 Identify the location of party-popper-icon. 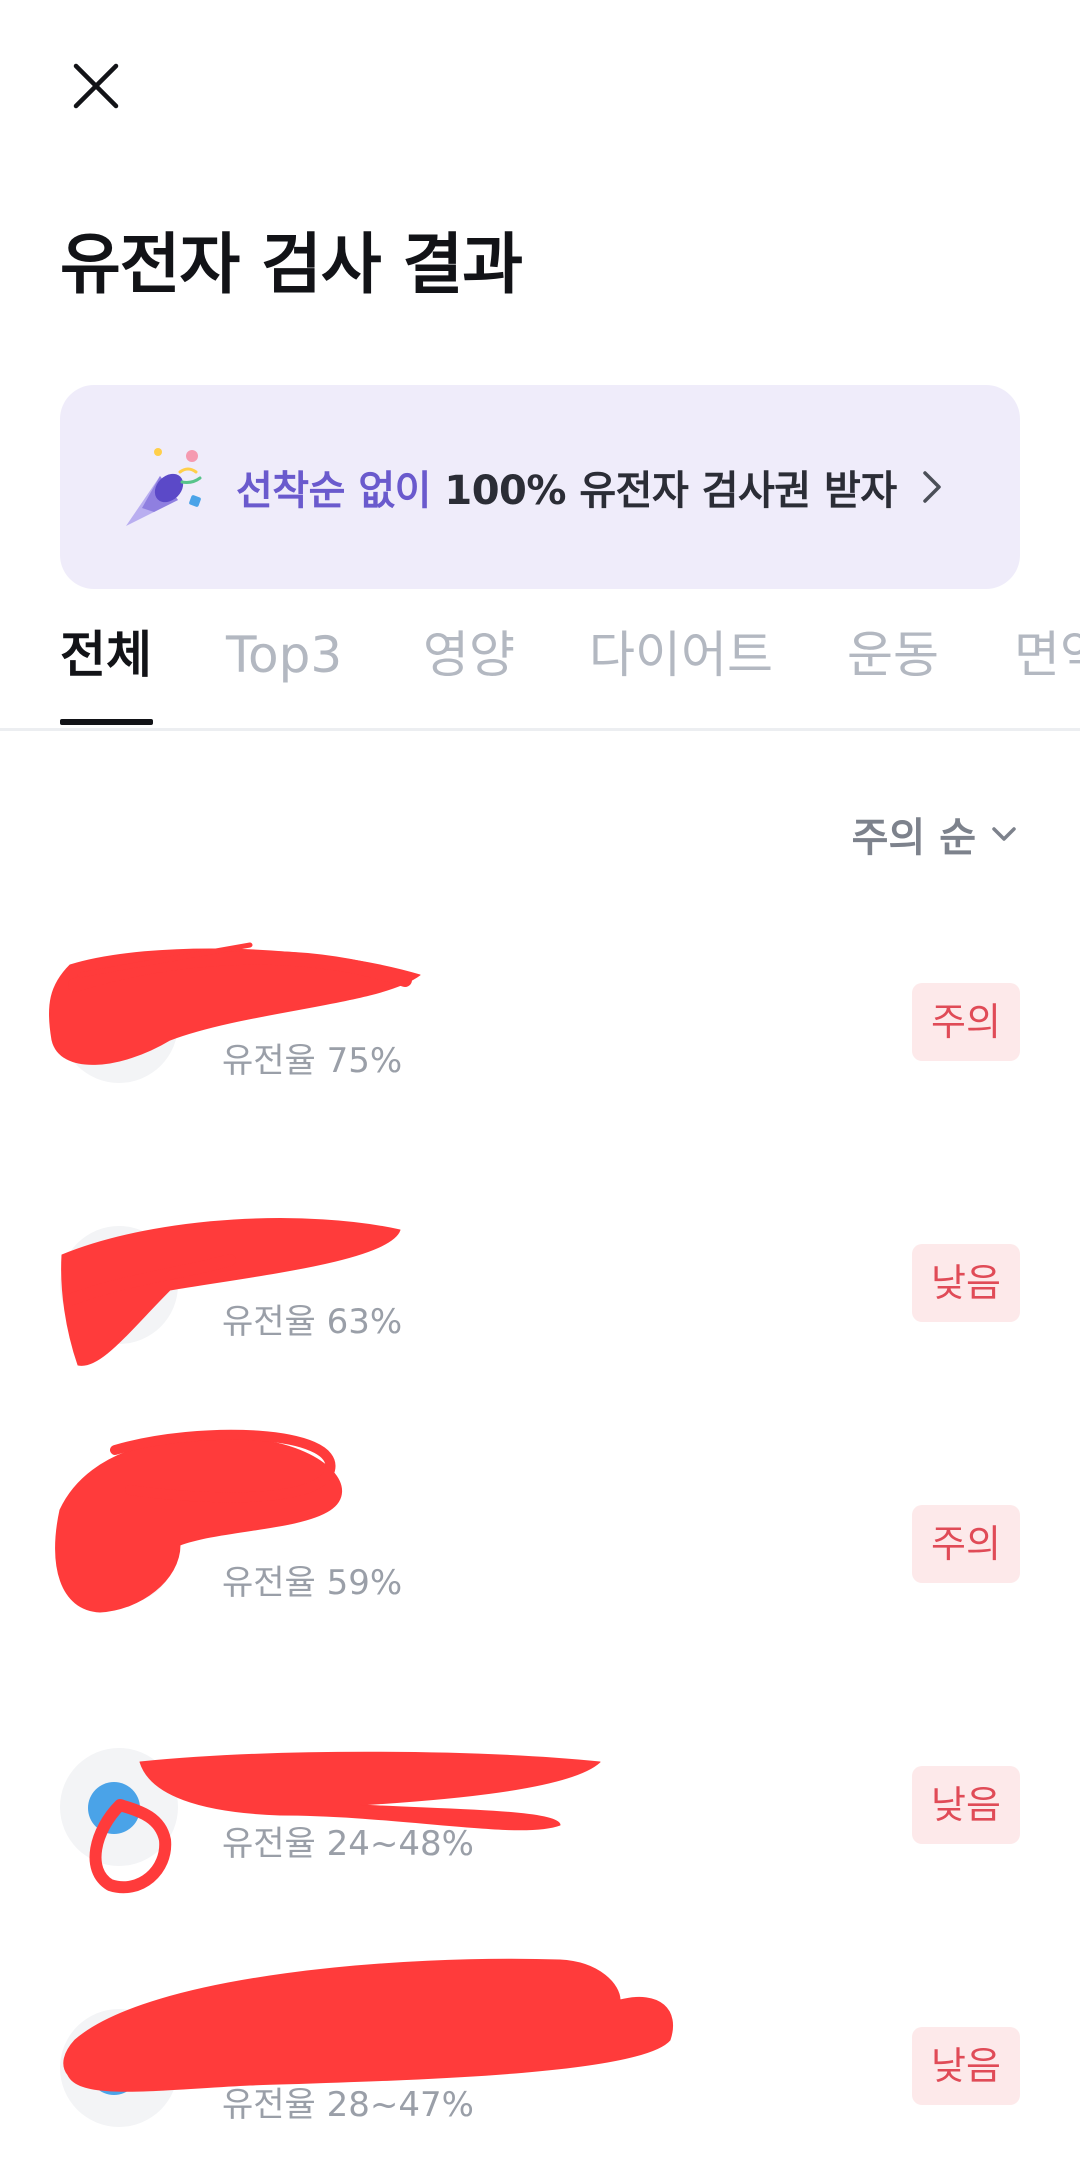
(165, 487).